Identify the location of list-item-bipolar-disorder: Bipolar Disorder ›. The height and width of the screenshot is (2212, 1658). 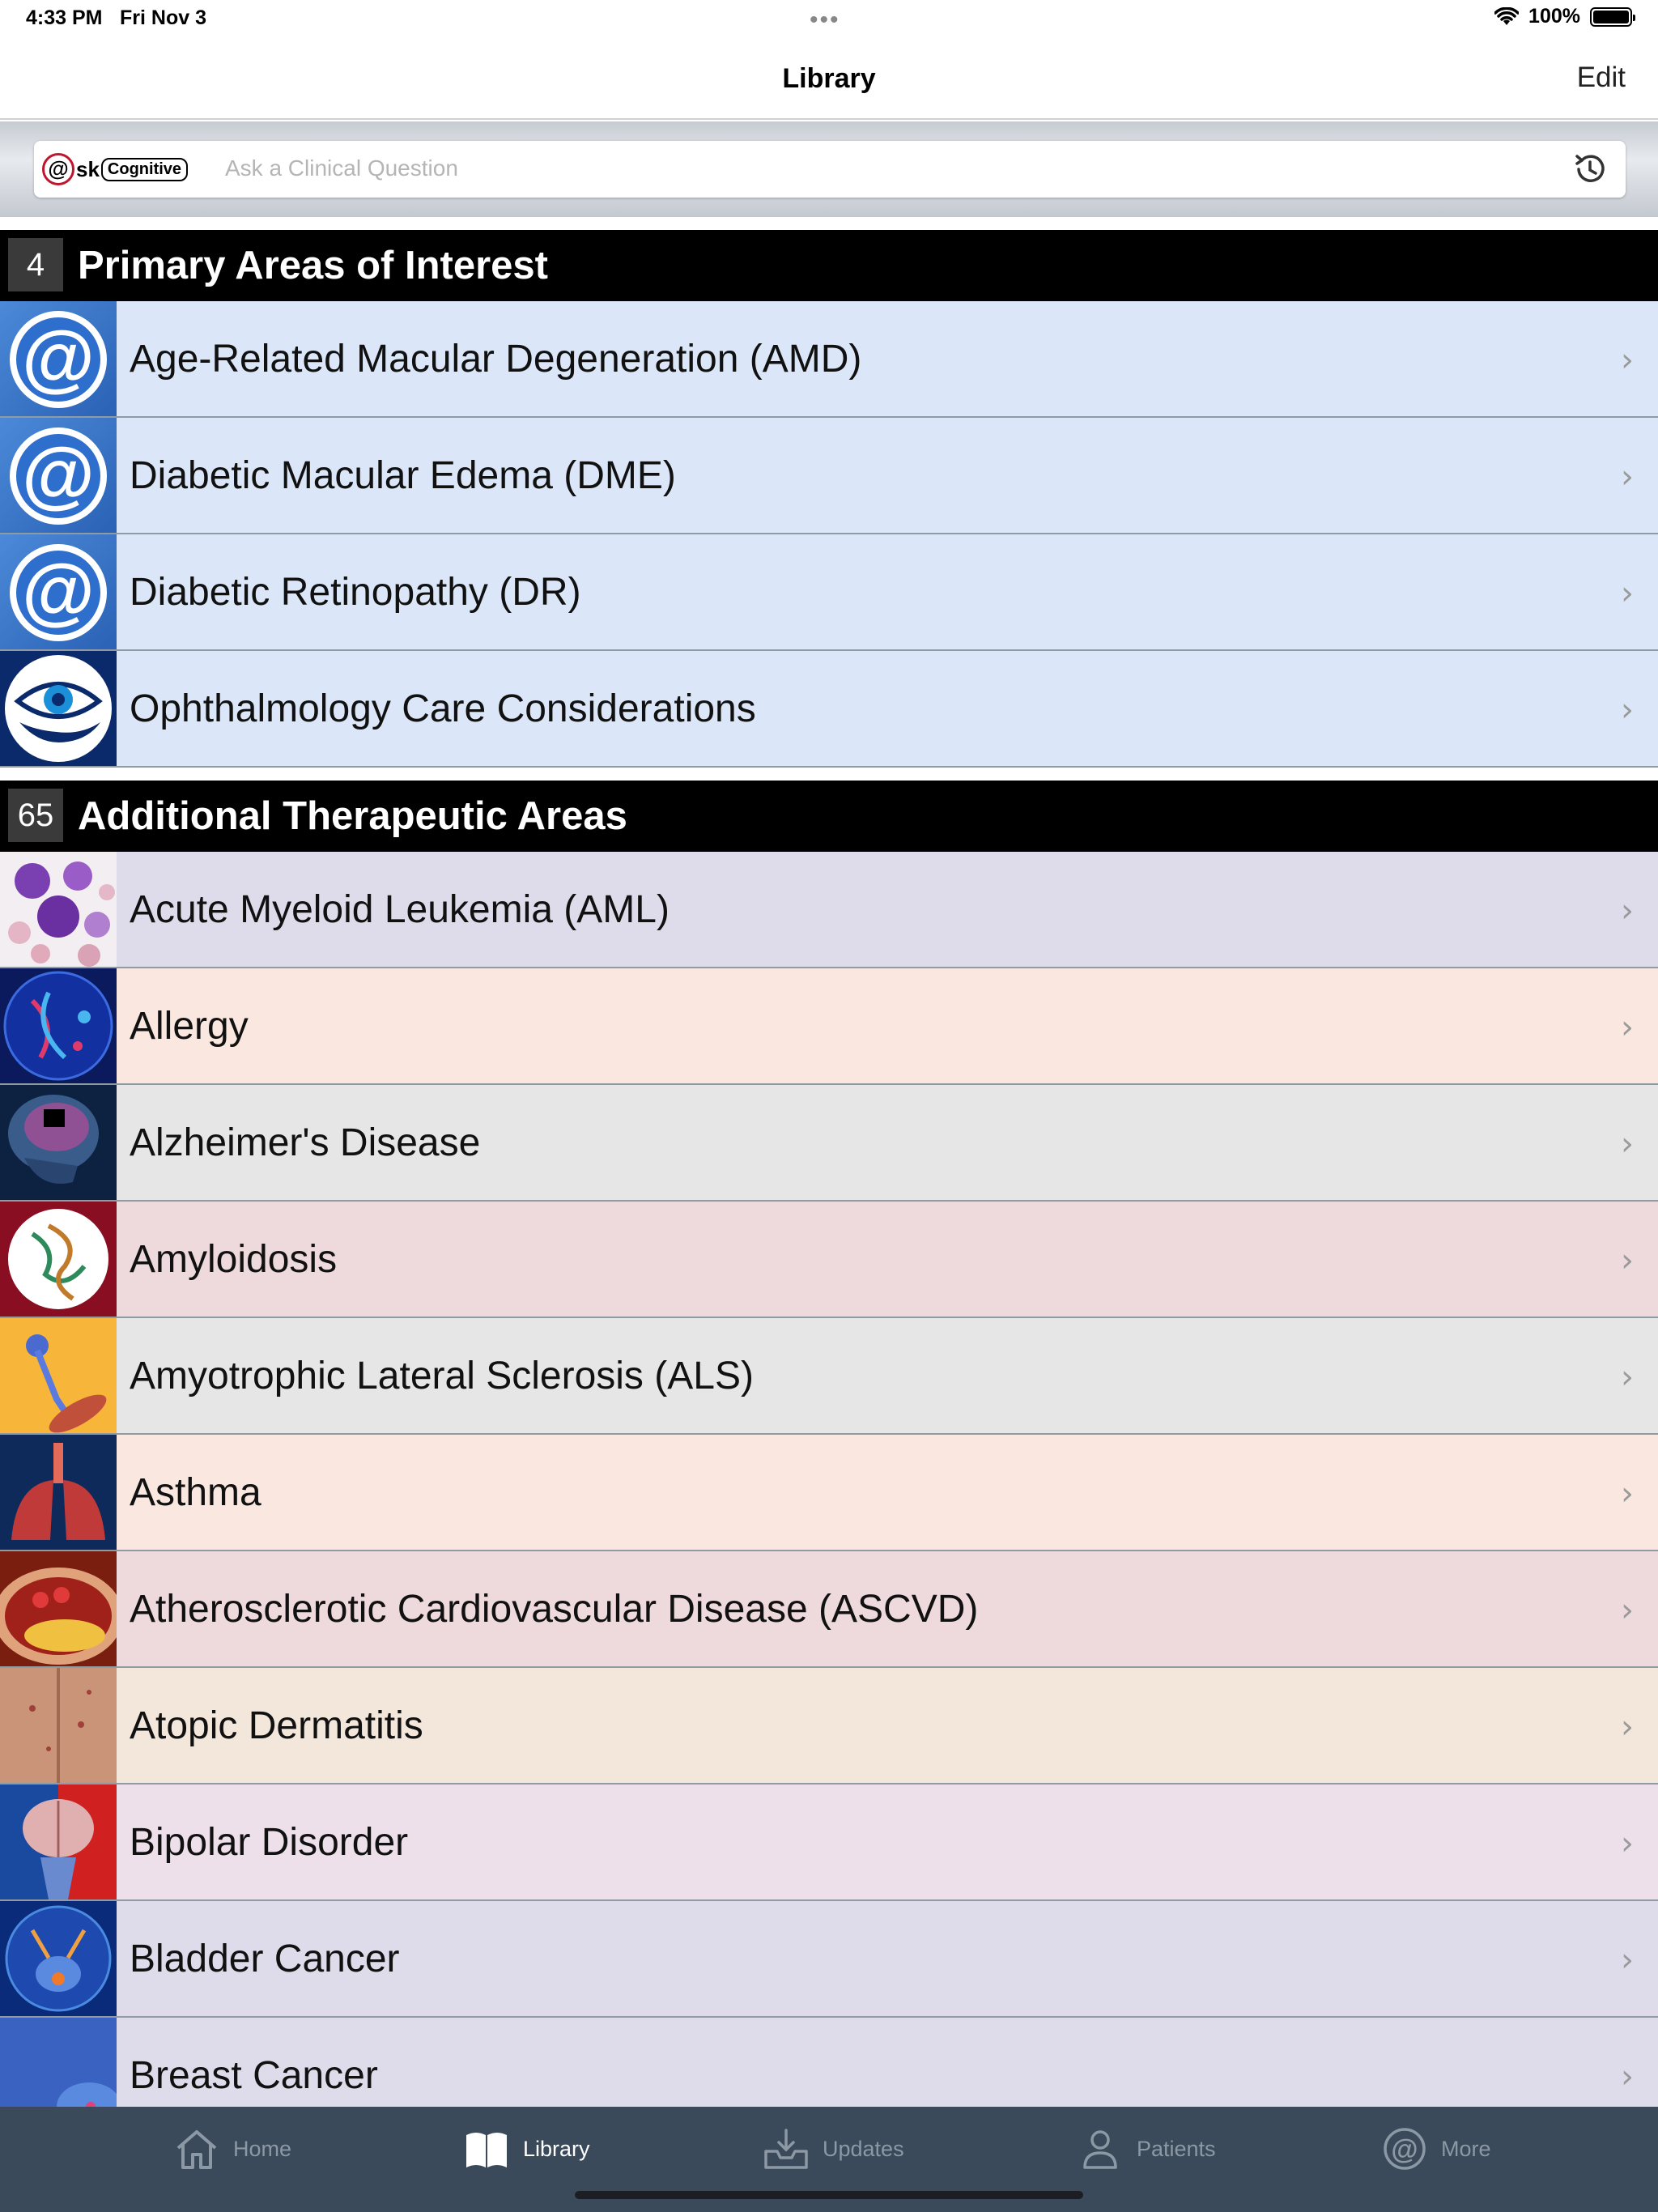
(829, 1843).